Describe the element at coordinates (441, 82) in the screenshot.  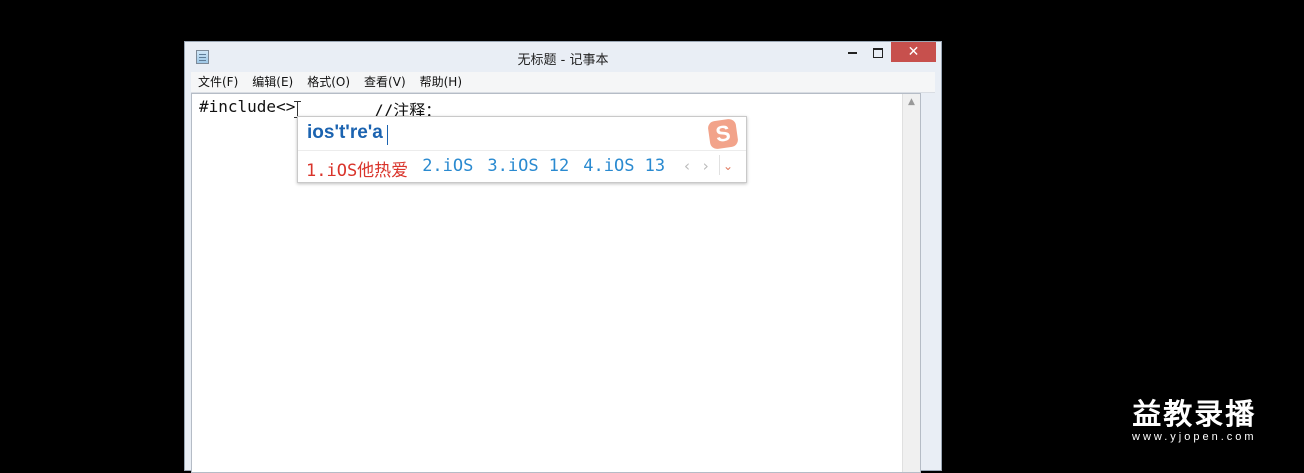
I see `menu-help: 帮助(H)` at that location.